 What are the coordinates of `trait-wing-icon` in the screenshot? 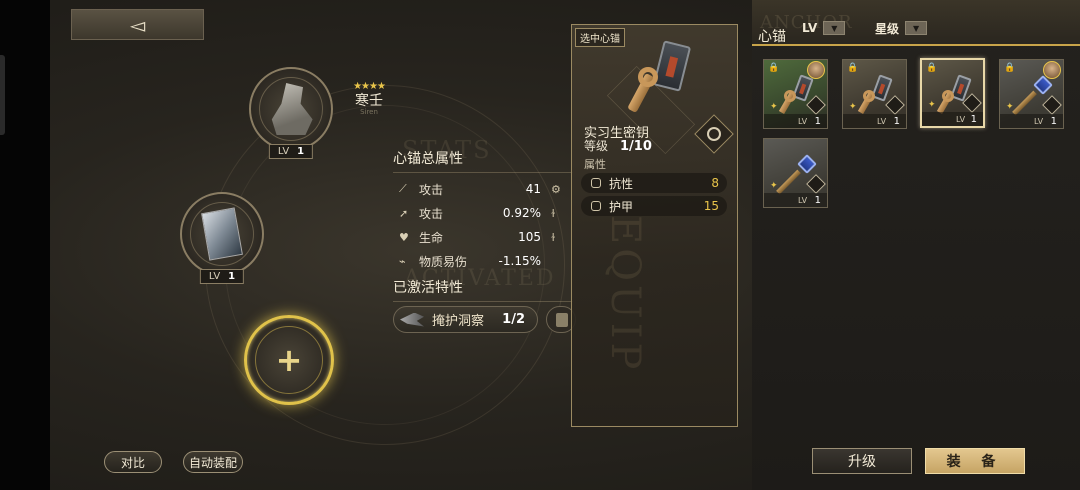 It's located at (412, 319).